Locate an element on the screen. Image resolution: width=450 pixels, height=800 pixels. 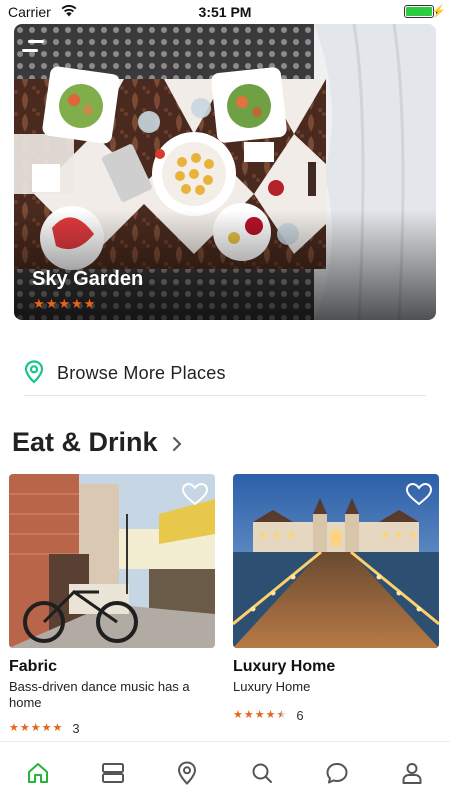
review-count: 6 is located at coordinates (300, 715).